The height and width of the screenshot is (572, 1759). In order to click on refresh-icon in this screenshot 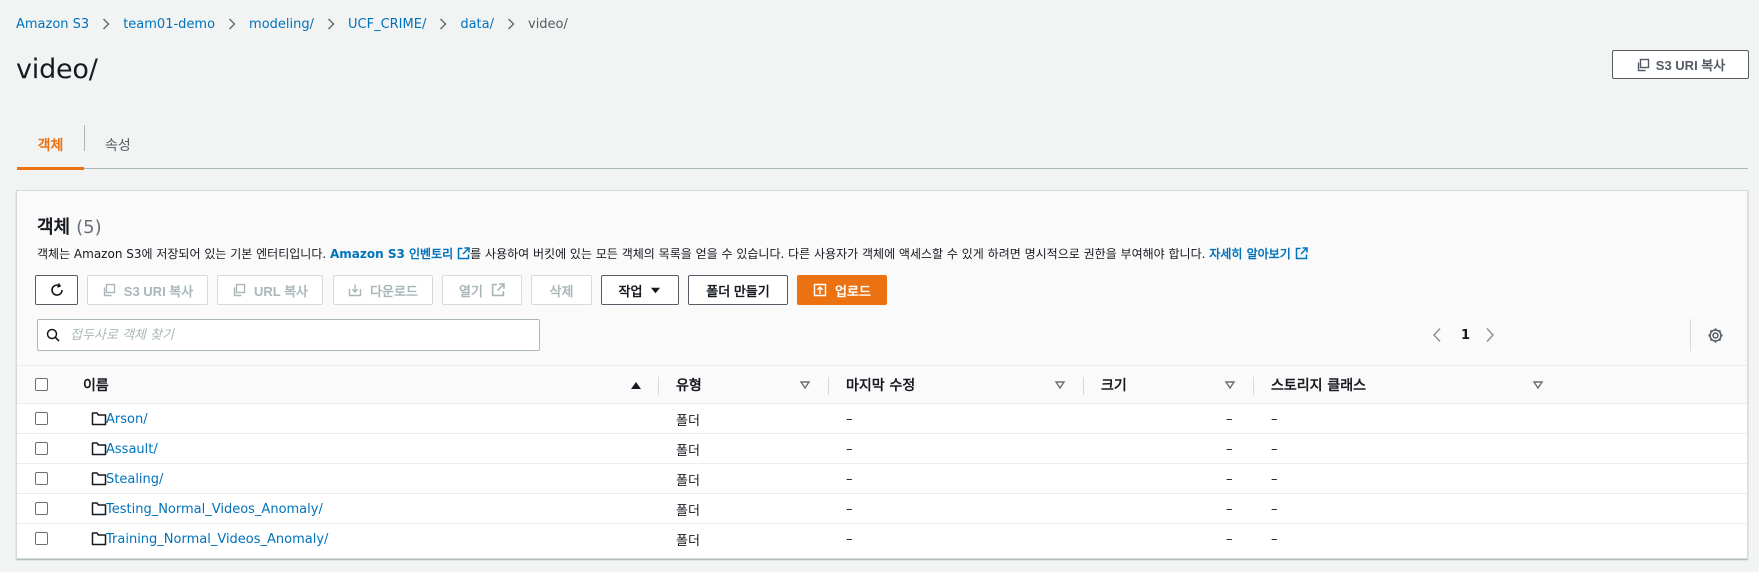, I will do `click(56, 289)`.